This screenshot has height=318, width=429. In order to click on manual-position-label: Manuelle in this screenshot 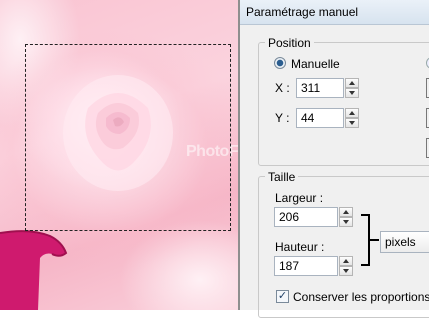, I will do `click(315, 64)`.